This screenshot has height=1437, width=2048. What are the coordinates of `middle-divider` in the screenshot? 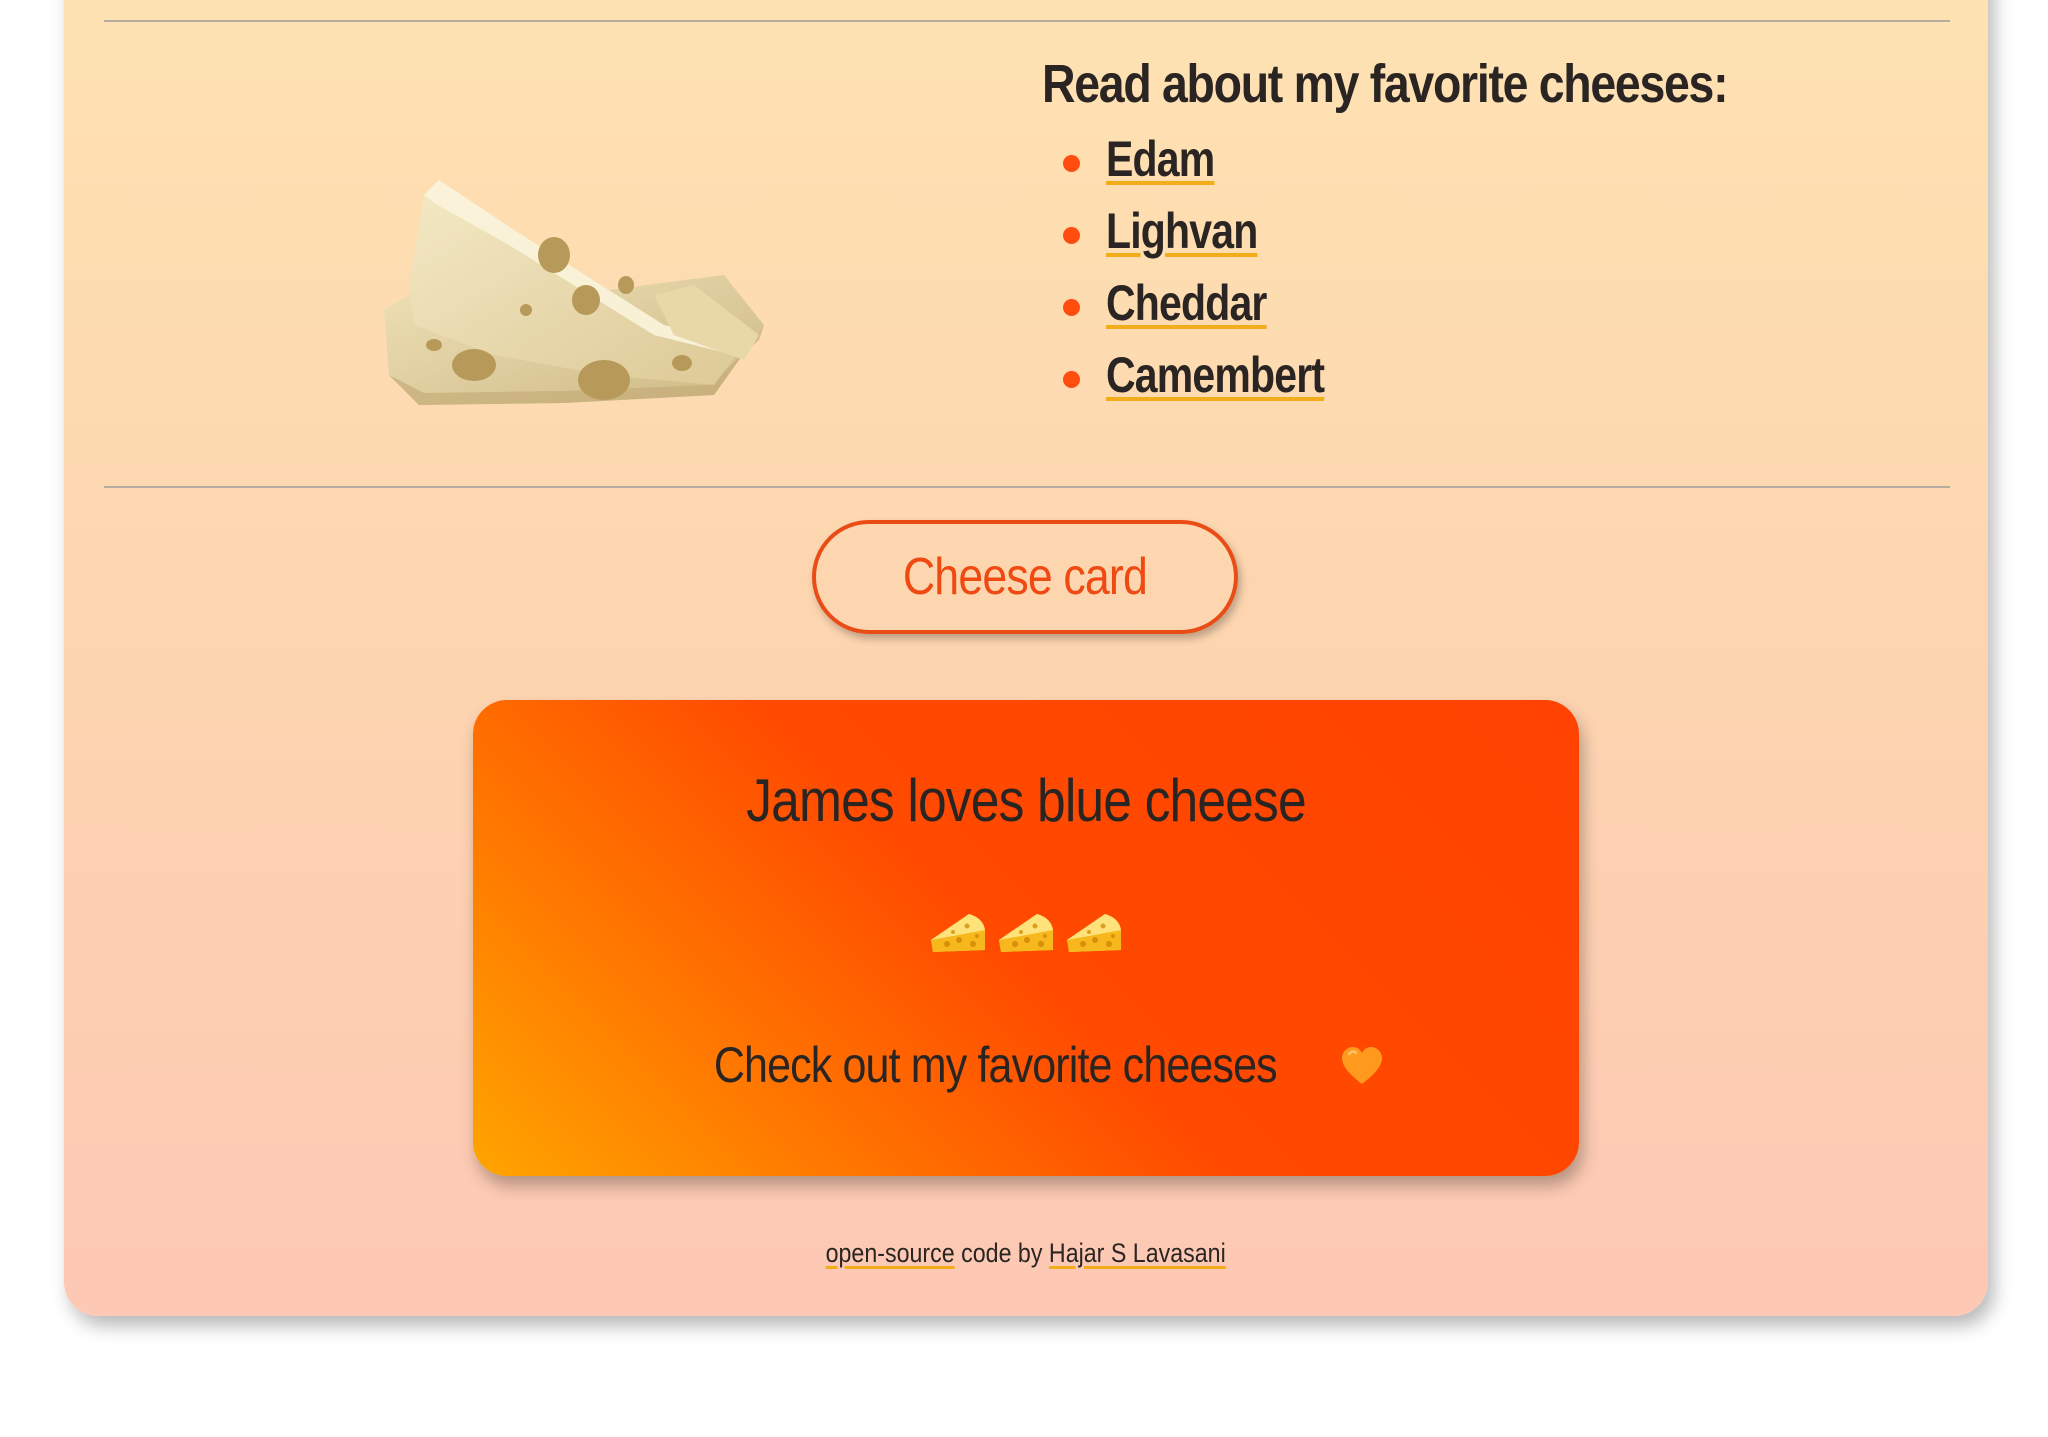 It's located at (1027, 487).